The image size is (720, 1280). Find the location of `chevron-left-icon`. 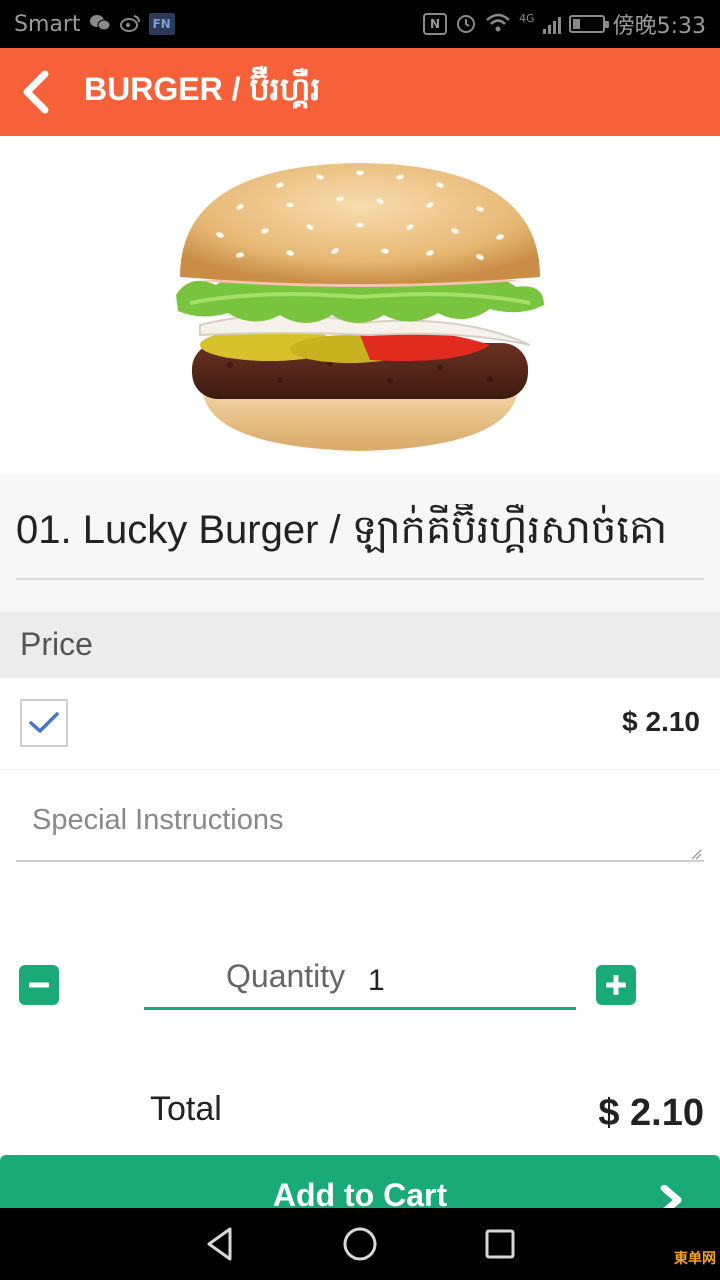

chevron-left-icon is located at coordinates (36, 92).